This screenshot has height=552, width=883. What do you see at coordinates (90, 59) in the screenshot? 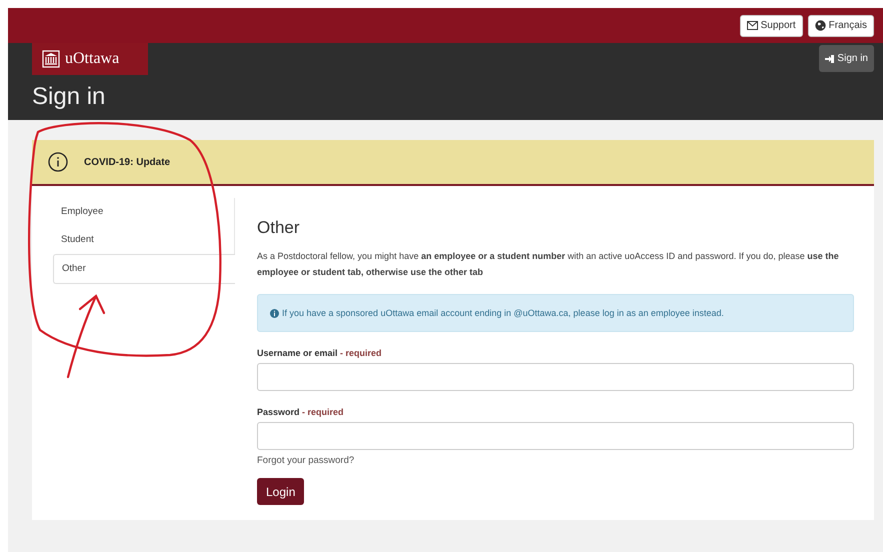
I see `logo: uOttawa` at bounding box center [90, 59].